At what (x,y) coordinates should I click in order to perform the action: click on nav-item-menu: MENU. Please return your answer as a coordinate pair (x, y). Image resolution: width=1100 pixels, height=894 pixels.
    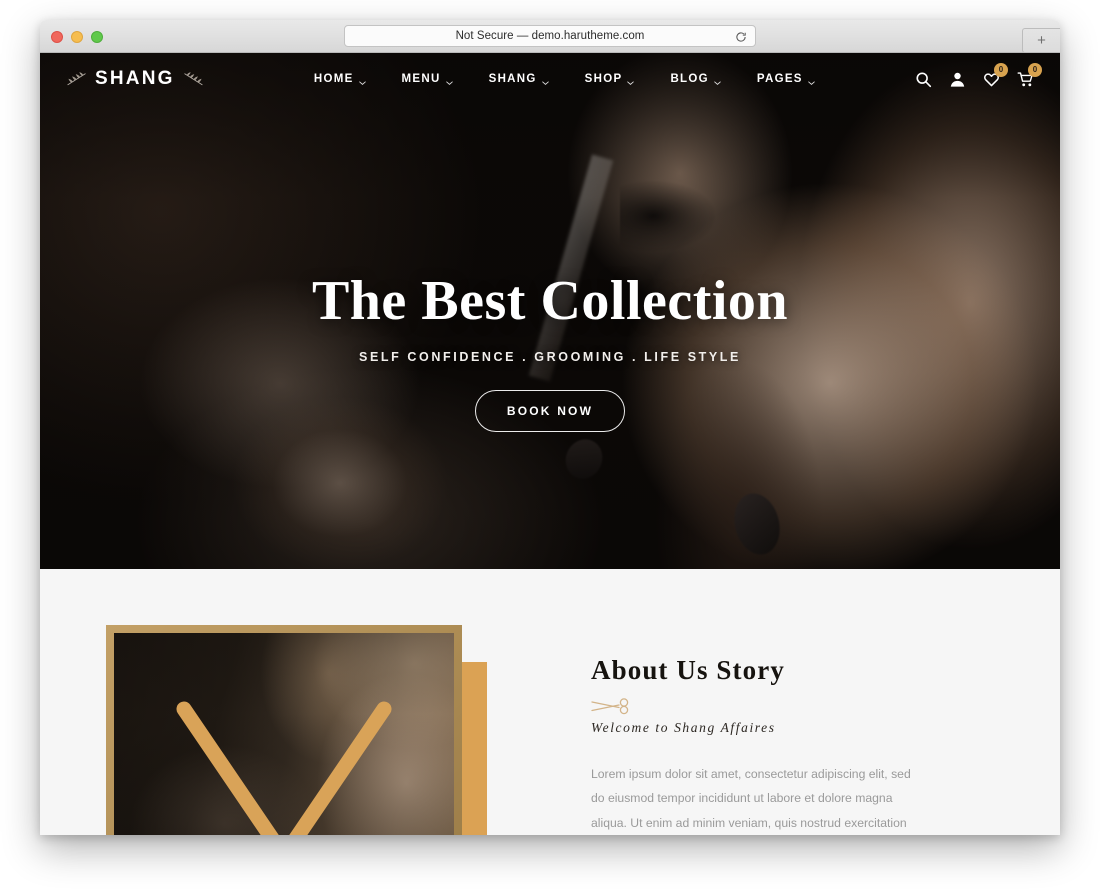
    Looking at the image, I should click on (427, 79).